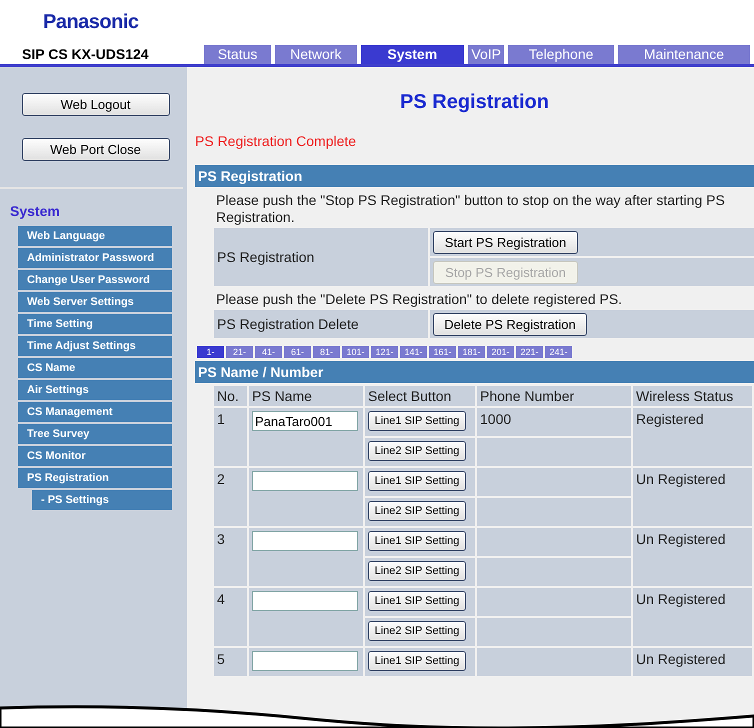 This screenshot has height=728, width=754. What do you see at coordinates (95, 324) in the screenshot?
I see `sidebar-menu-item: Time Setting` at bounding box center [95, 324].